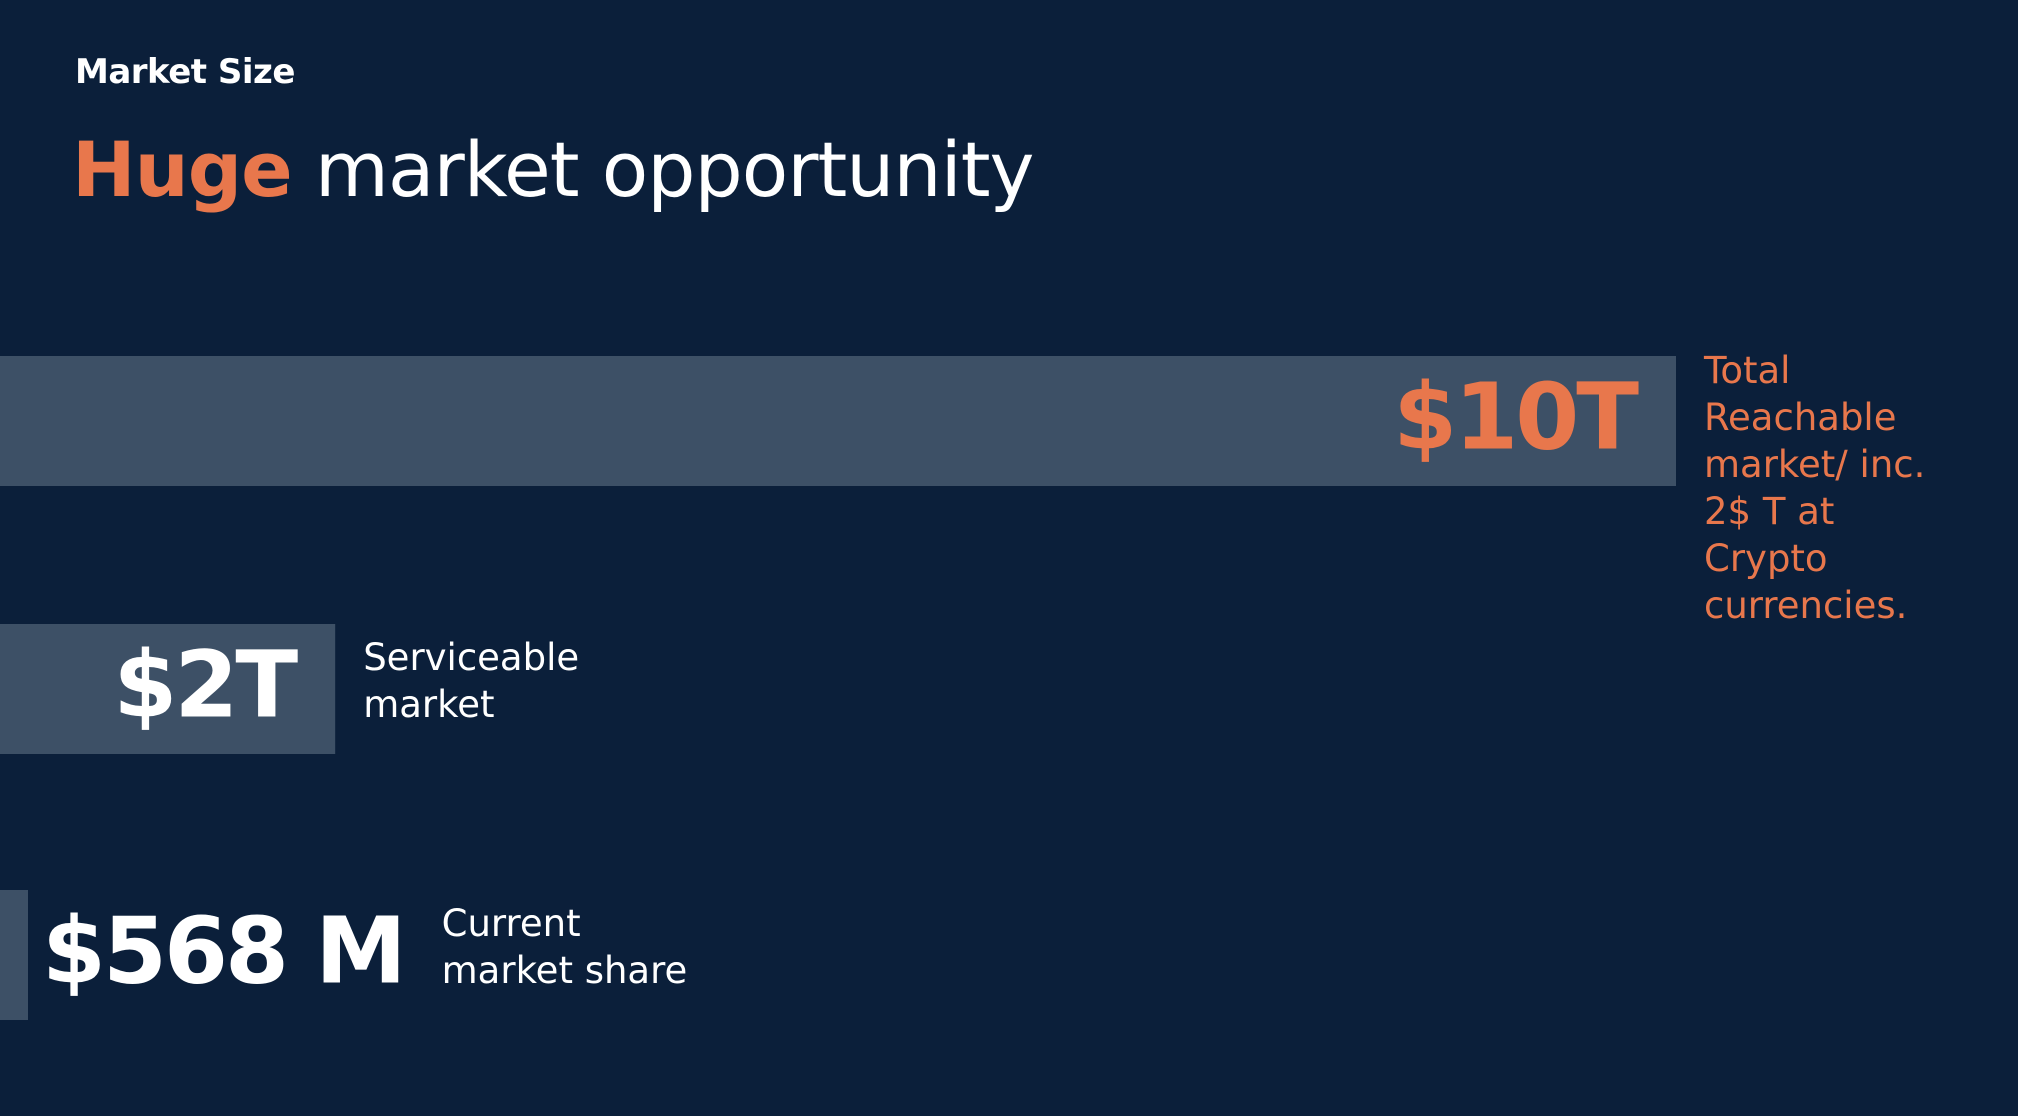 The image size is (2018, 1116). What do you see at coordinates (471, 657) in the screenshot?
I see `bar-description-line: Serviceable` at bounding box center [471, 657].